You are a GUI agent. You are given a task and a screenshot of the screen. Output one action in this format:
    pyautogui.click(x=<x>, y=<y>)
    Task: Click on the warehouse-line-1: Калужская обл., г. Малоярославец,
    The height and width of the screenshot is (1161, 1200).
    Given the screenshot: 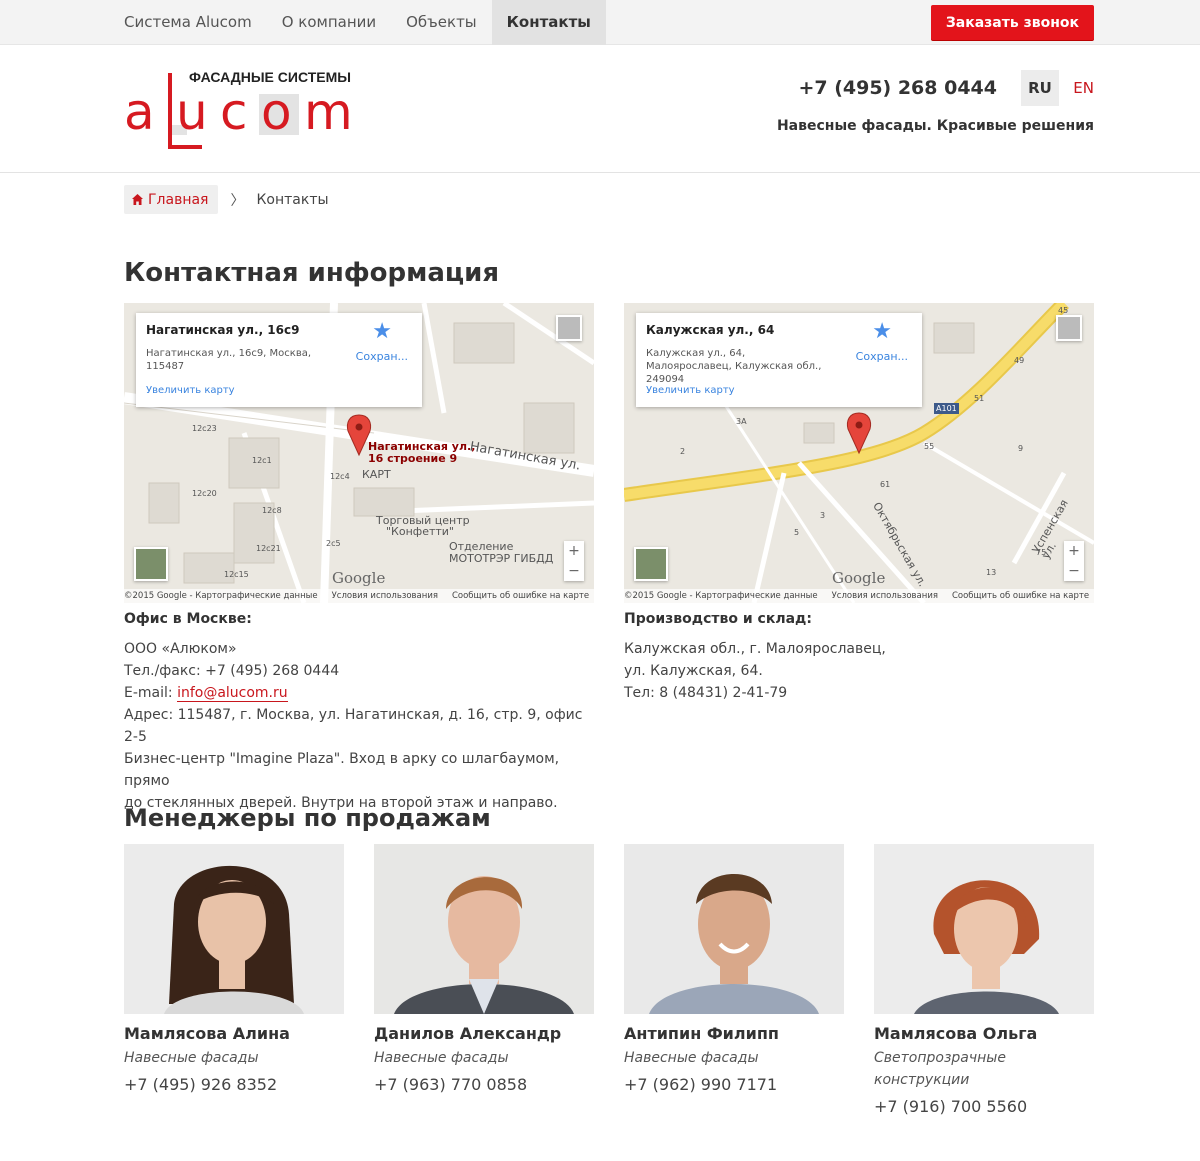 What is the action you would take?
    pyautogui.click(x=755, y=649)
    